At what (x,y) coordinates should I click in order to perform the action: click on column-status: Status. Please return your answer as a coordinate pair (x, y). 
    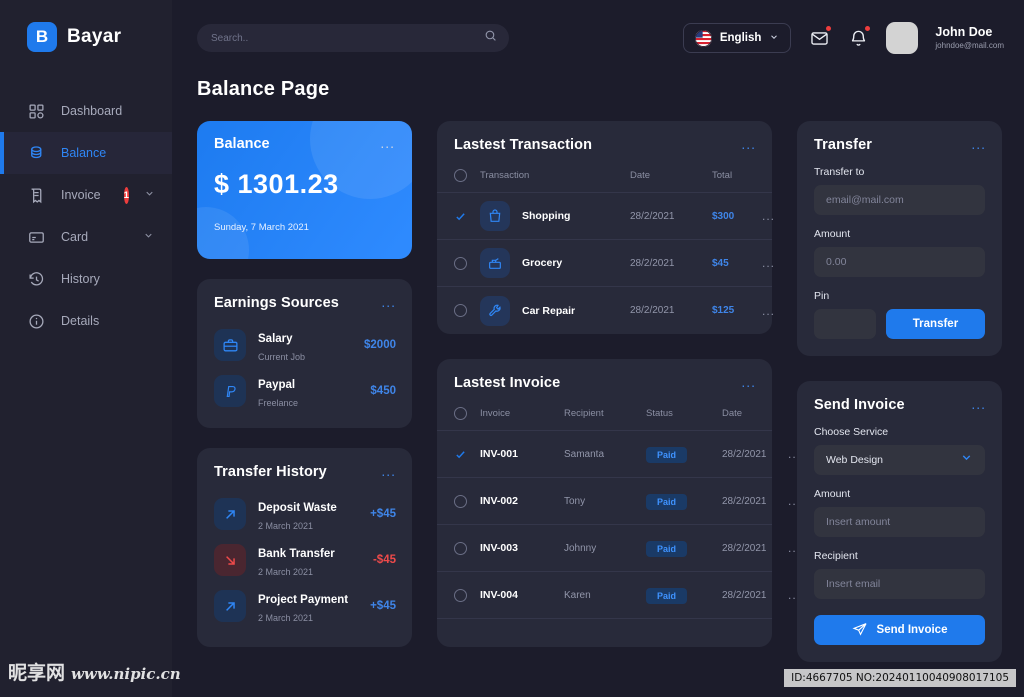
    Looking at the image, I should click on (659, 413).